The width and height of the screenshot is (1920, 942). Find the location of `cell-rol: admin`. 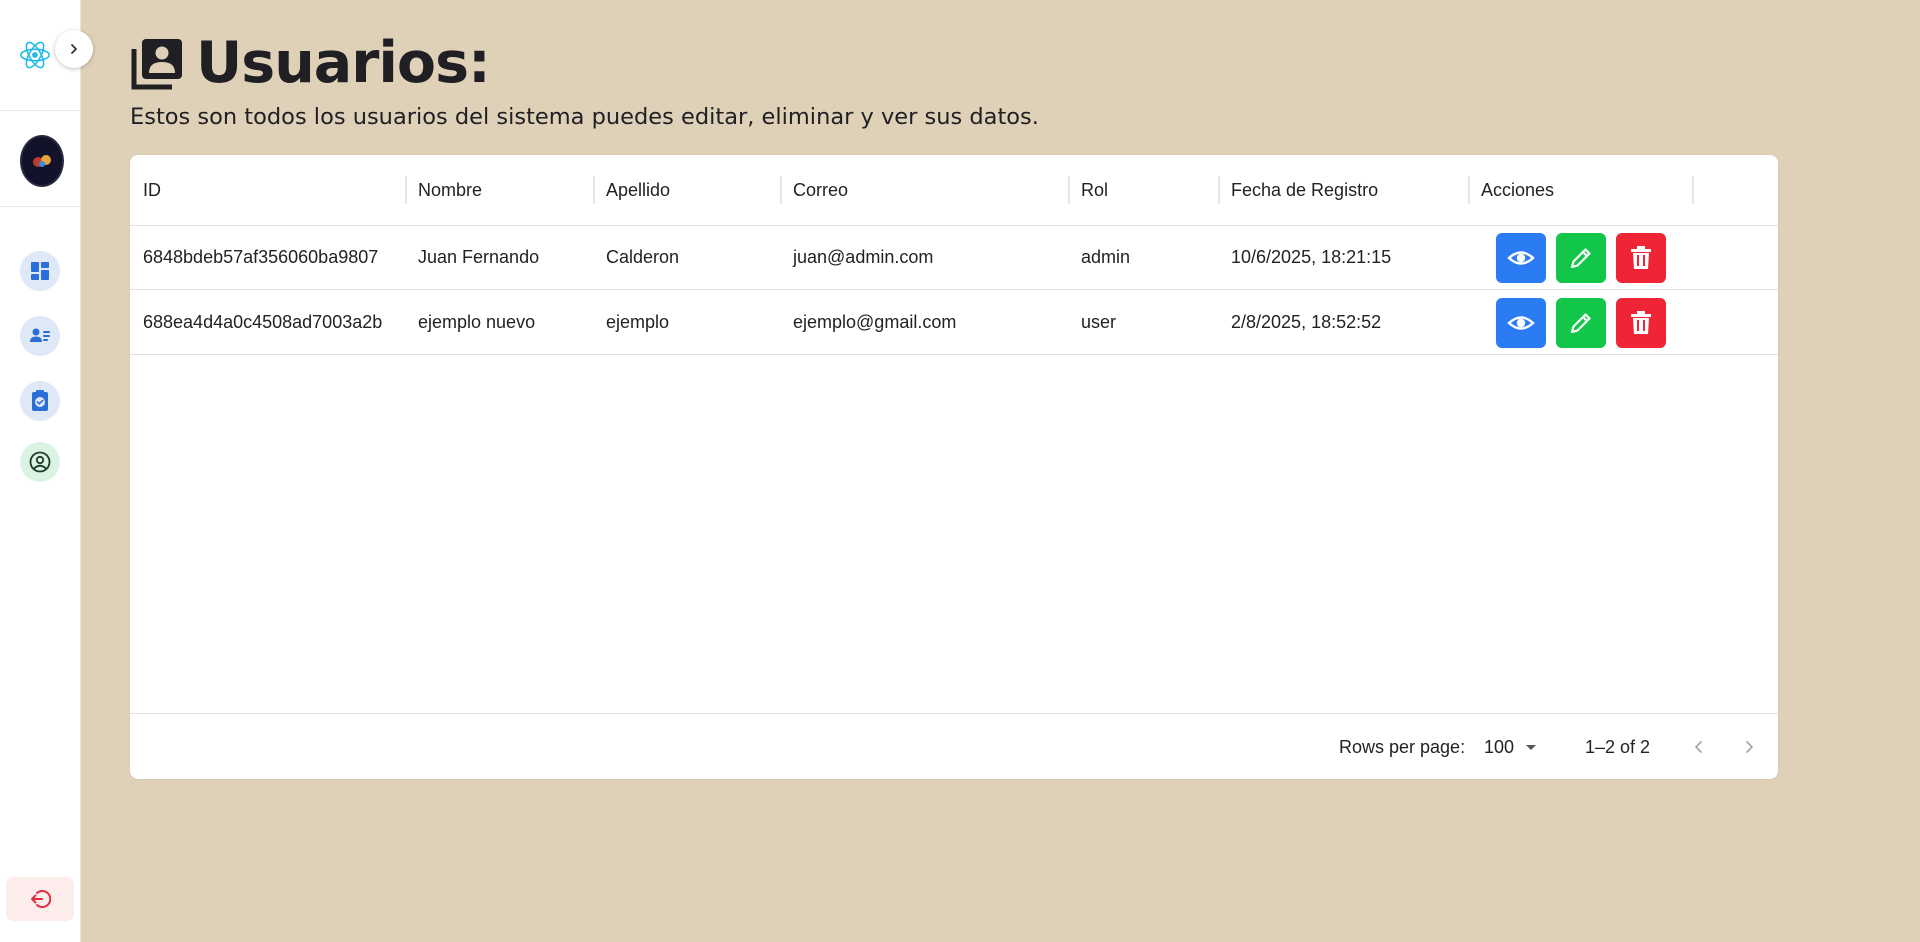

cell-rol: admin is located at coordinates (1106, 256).